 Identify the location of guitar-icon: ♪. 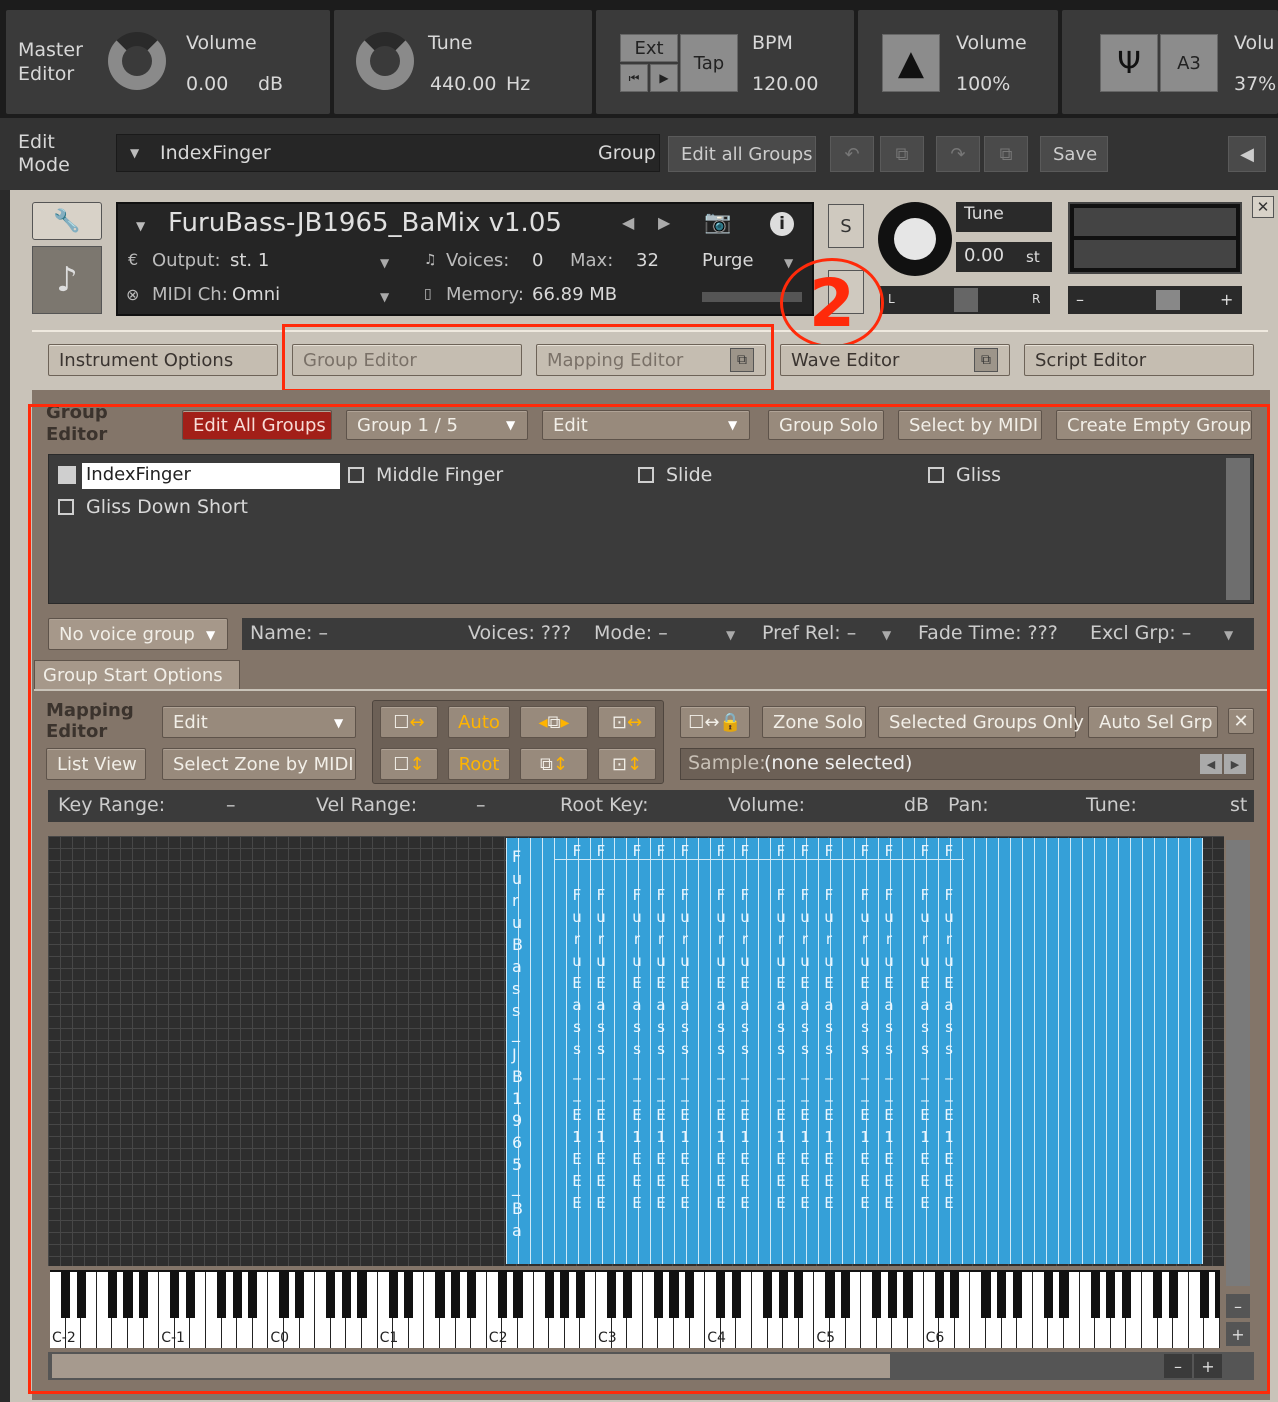
(67, 280).